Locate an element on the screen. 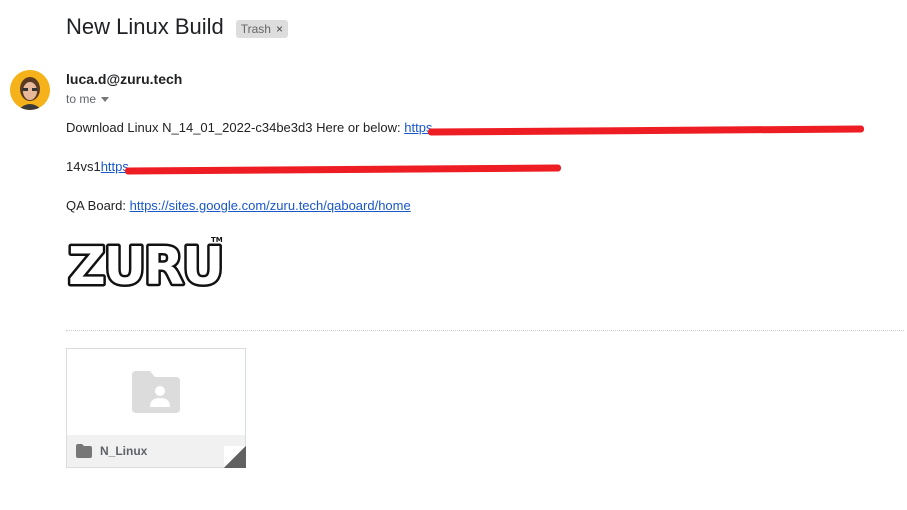  attachment-card: N_Linux is located at coordinates (156, 408).